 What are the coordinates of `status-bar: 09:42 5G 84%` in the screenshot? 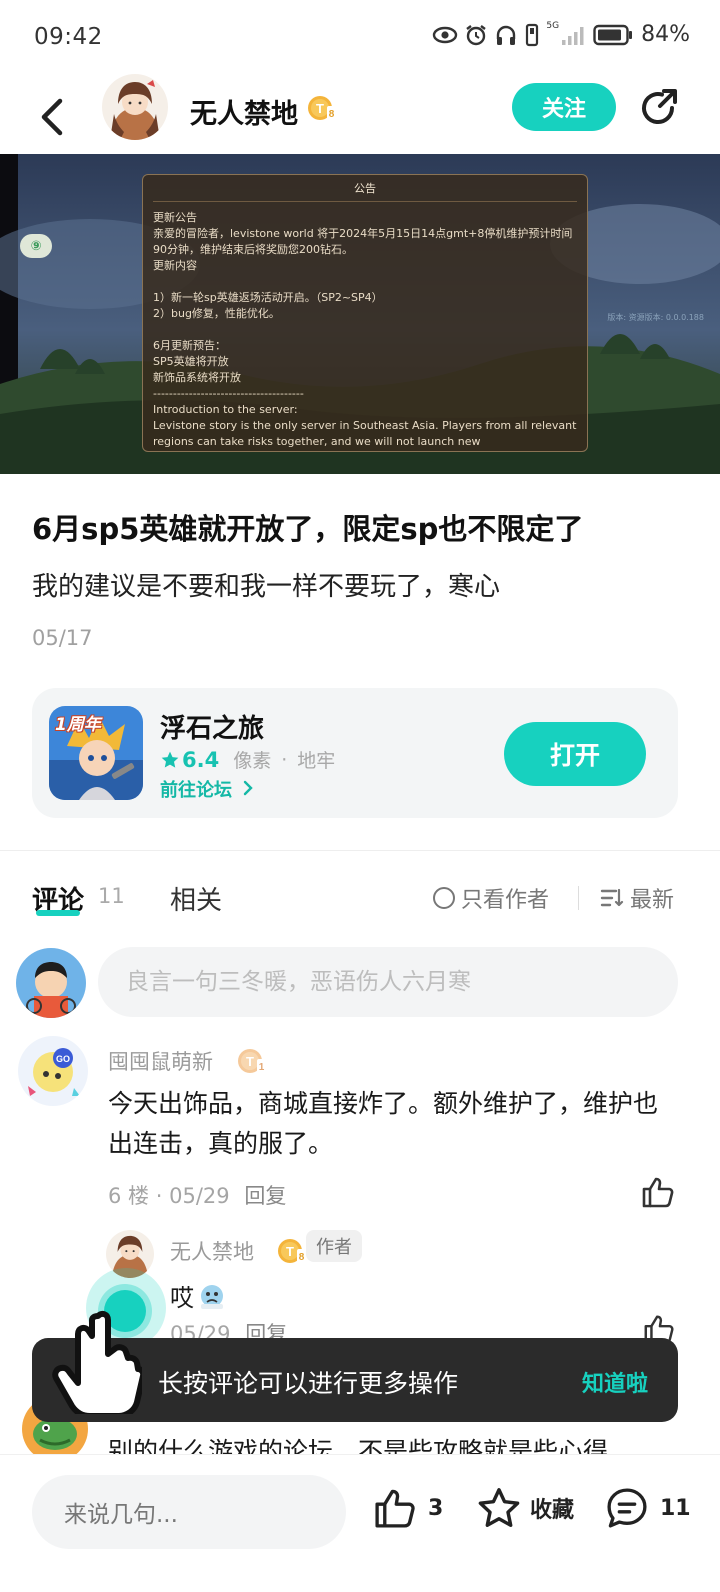 It's located at (360, 39).